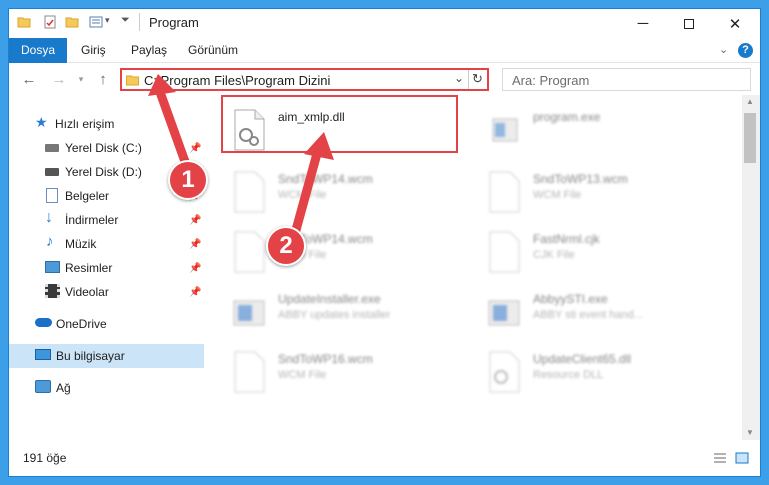 Image resolution: width=769 pixels, height=485 pixels. I want to click on item-count: 191 öğe, so click(45, 458).